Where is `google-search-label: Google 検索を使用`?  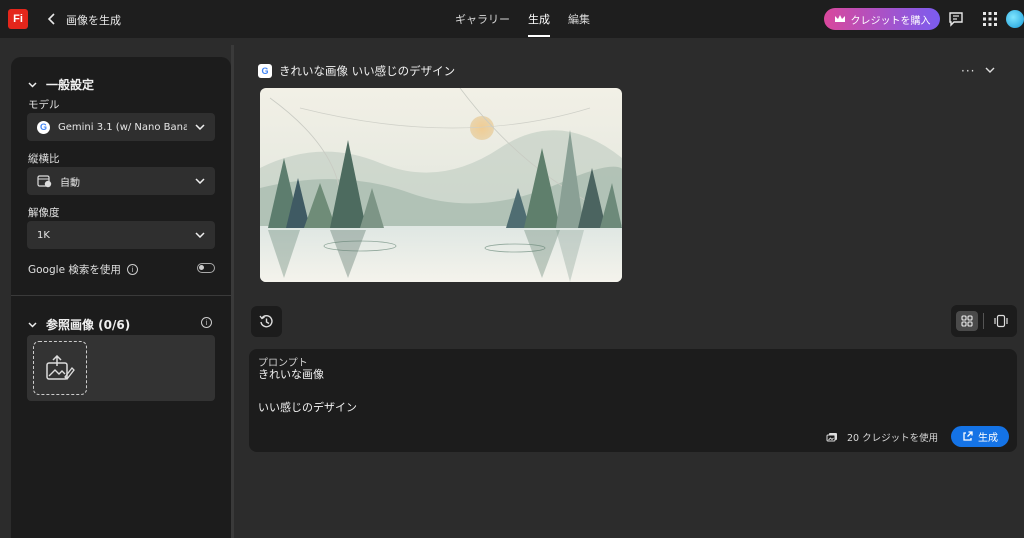
google-search-label: Google 検索を使用 is located at coordinates (74, 270).